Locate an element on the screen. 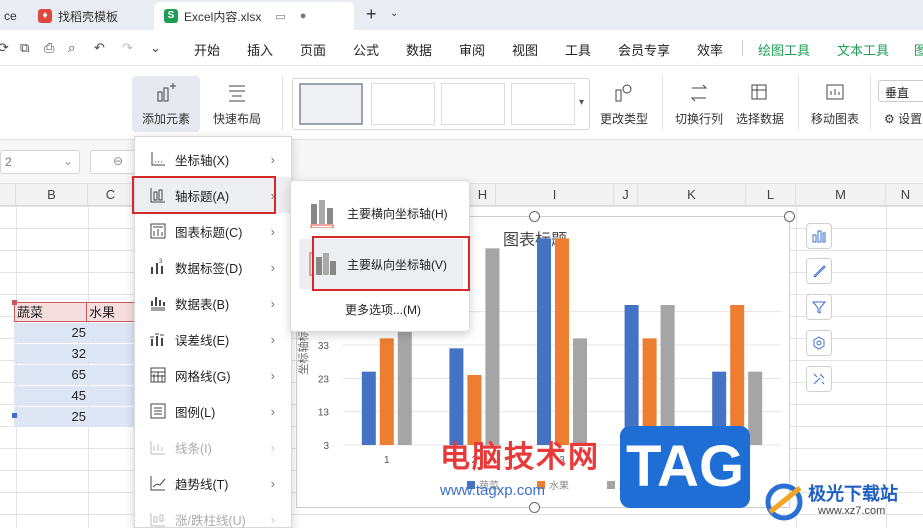  menu-member: 会员专享 is located at coordinates (644, 49).